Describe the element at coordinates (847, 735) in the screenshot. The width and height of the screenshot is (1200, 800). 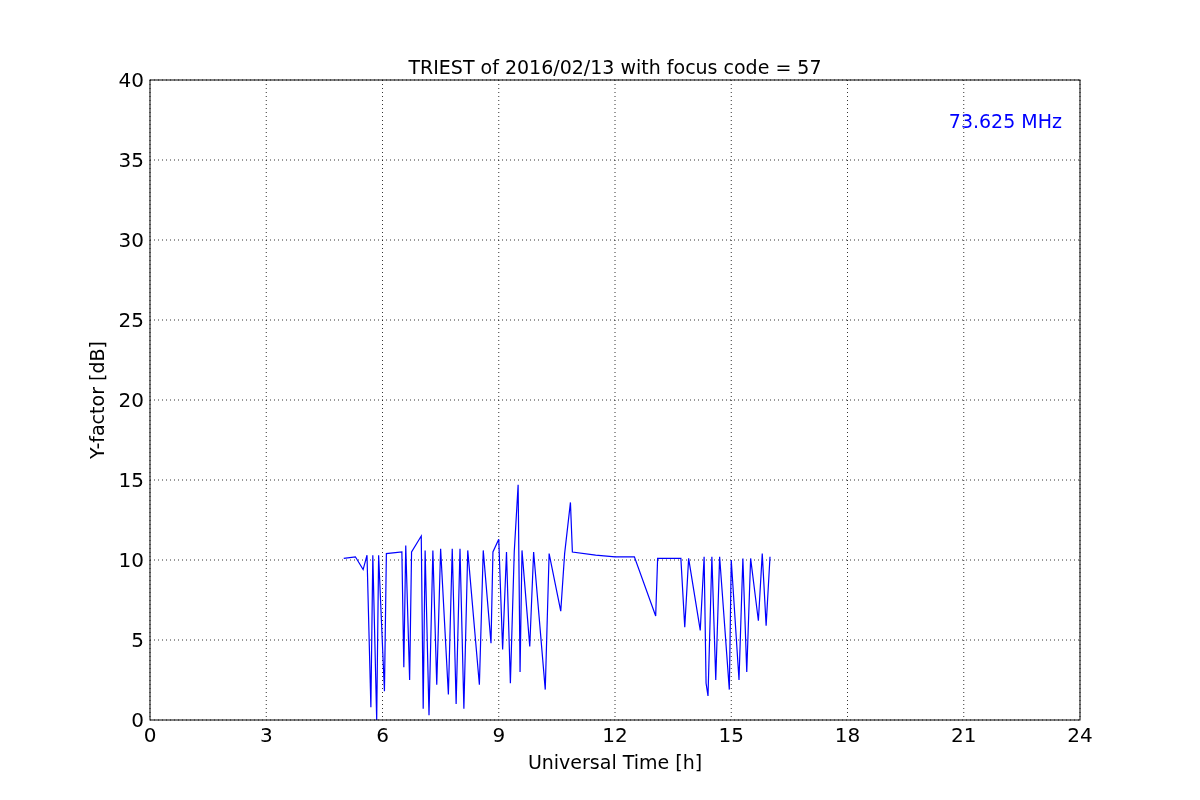
I see `x-tick-label: 18` at that location.